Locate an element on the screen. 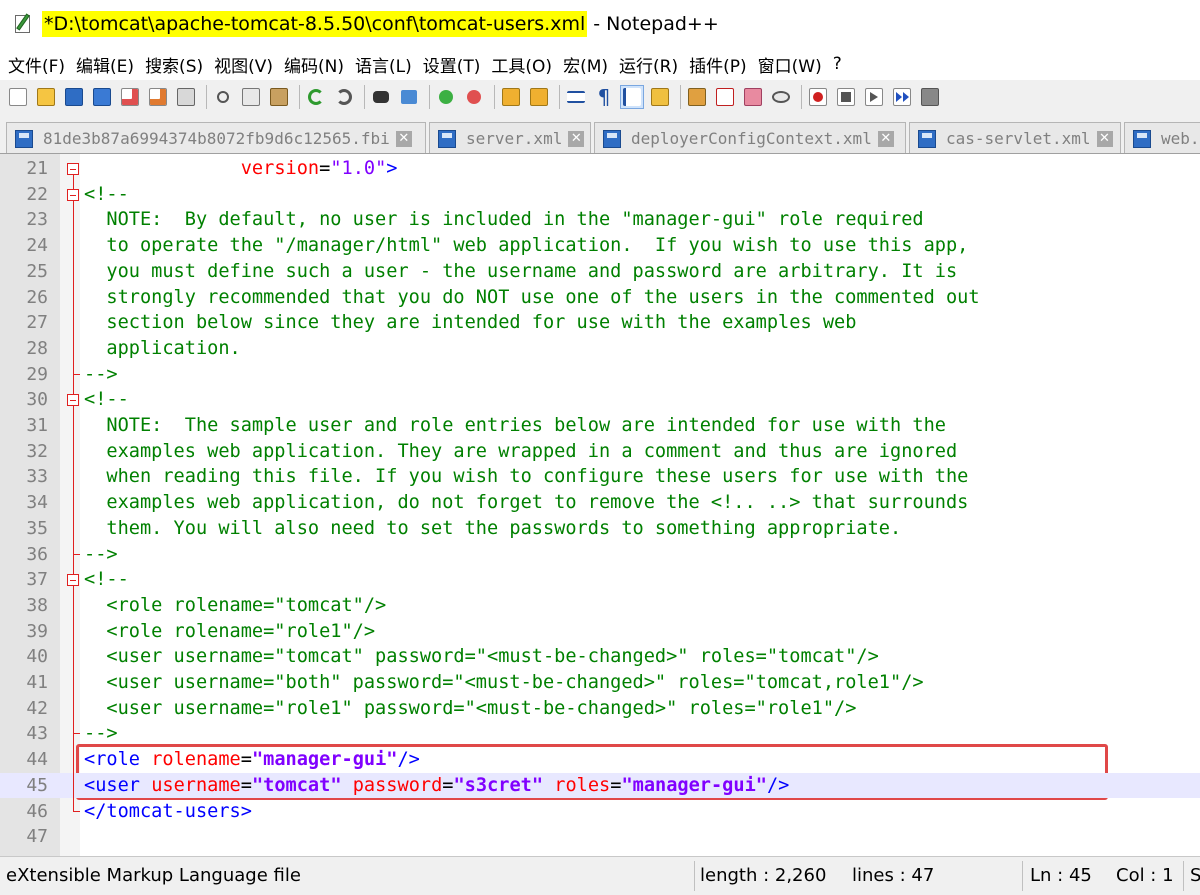 The width and height of the screenshot is (1200, 895). editor-line: 30 <!-- is located at coordinates (600, 400).